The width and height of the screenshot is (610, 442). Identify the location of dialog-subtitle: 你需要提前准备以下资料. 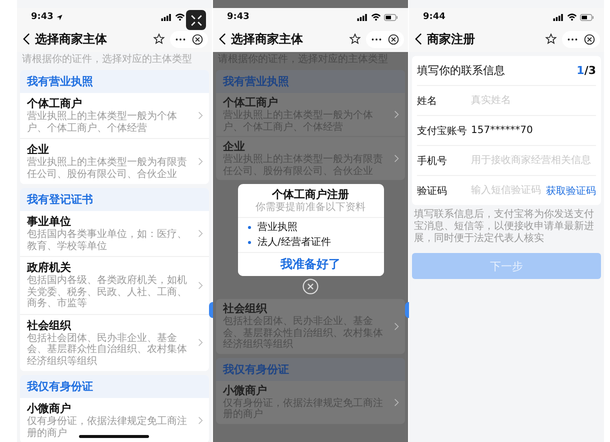
(310, 208).